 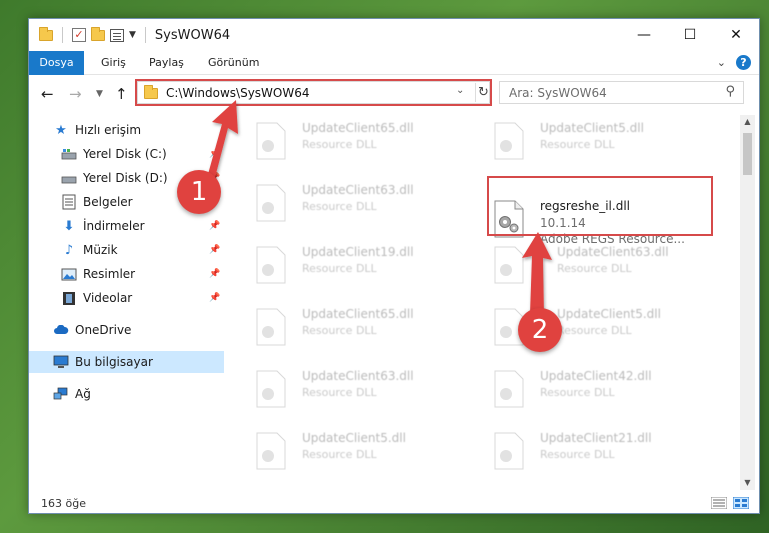 I want to click on search-icon: ⚲, so click(x=730, y=91).